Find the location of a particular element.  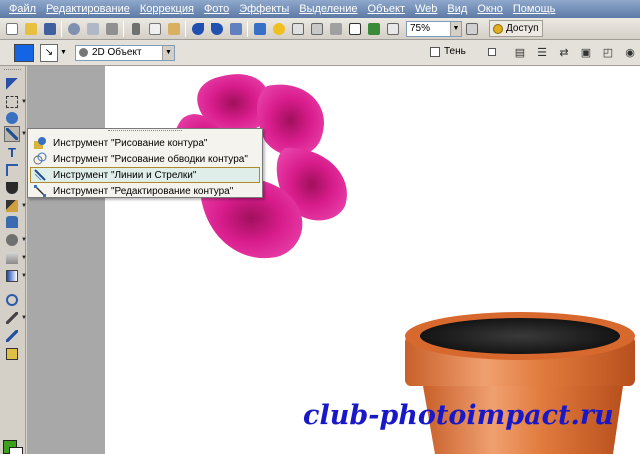

path-mode-icon: ↘ is located at coordinates (49, 52).